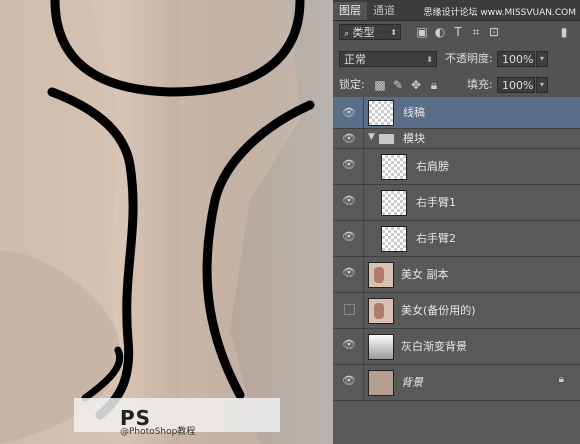  What do you see at coordinates (398, 85) in the screenshot?
I see `lock-brush-icon: ✎` at bounding box center [398, 85].